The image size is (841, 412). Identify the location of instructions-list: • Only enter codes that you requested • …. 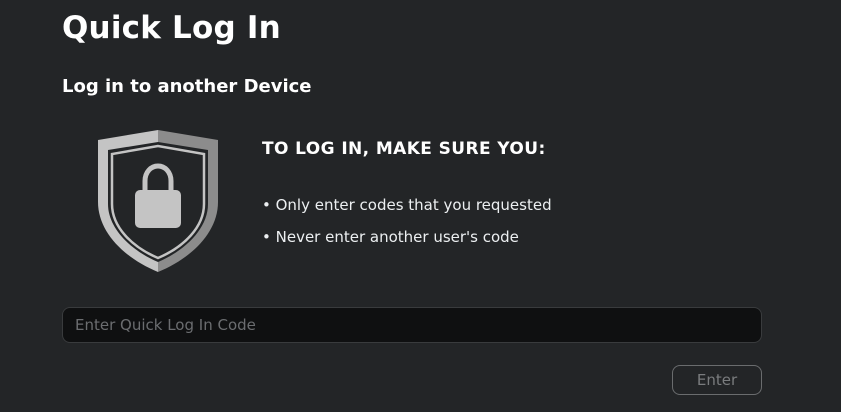
(407, 221).